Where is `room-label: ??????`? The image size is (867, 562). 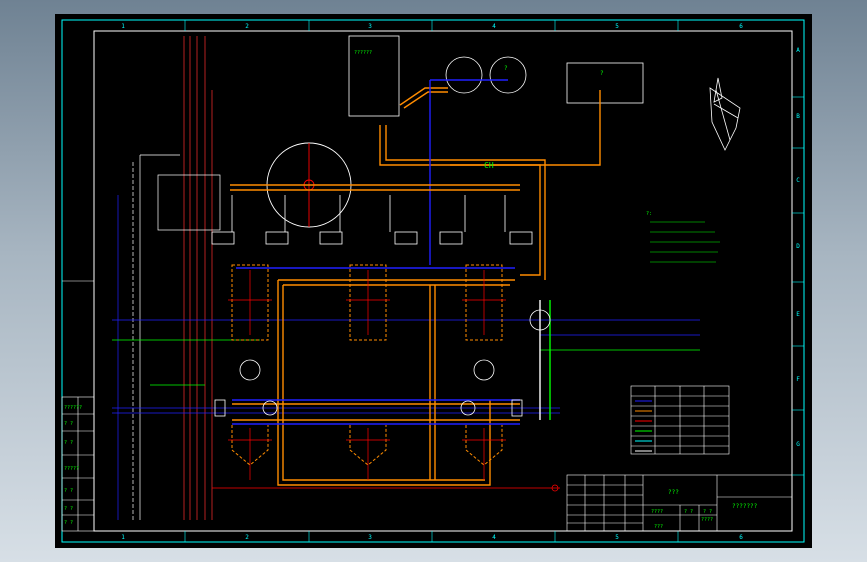
room-label: ?????? is located at coordinates (363, 53).